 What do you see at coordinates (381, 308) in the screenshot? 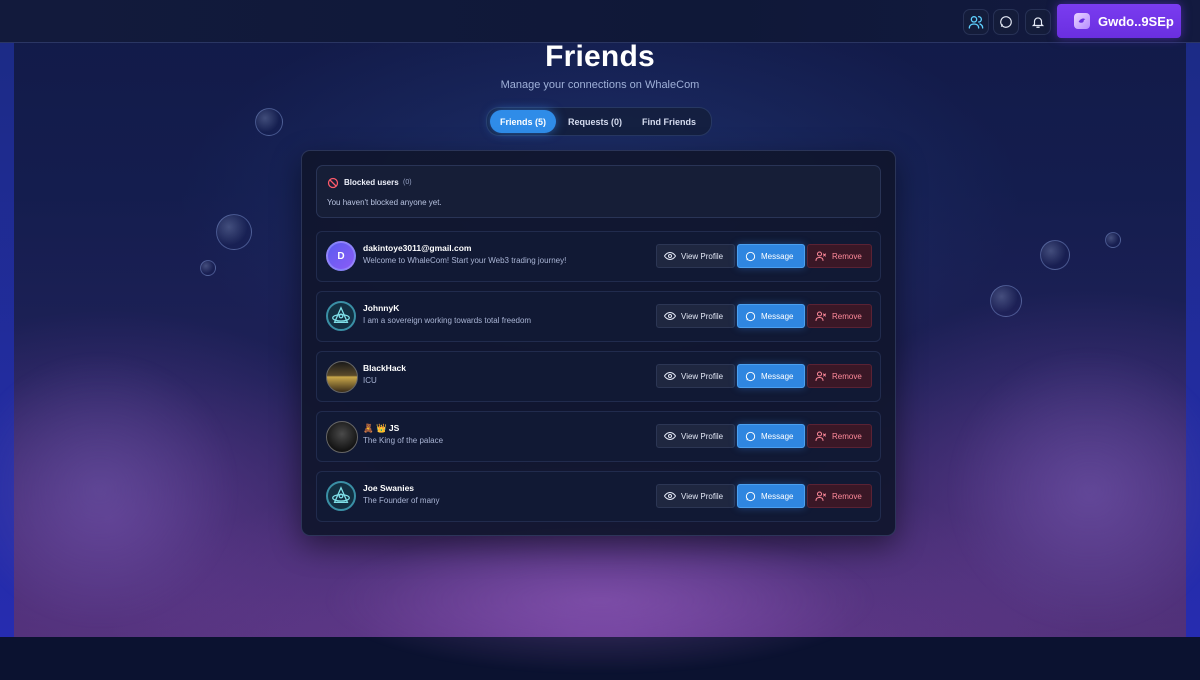
I see `friend-name: JohnnyK` at bounding box center [381, 308].